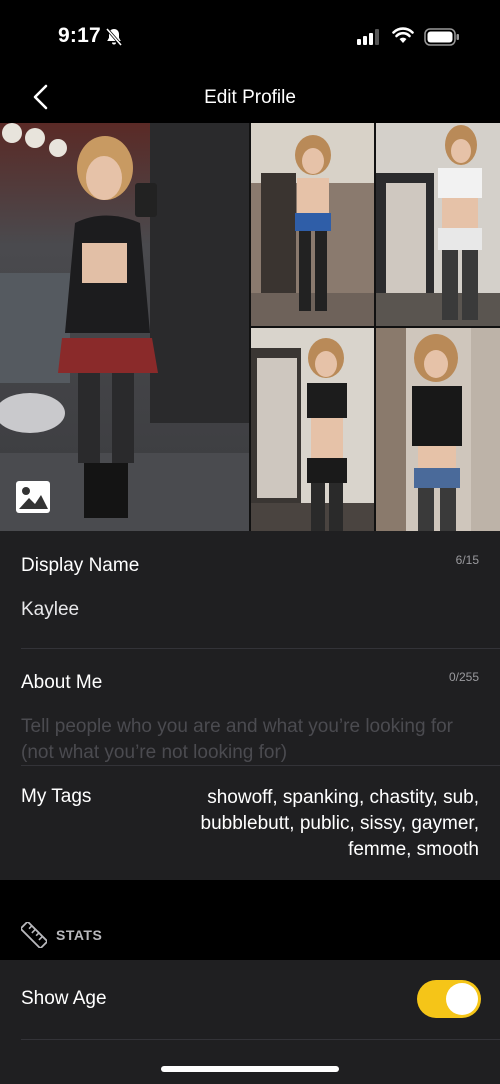 The image size is (500, 1084). What do you see at coordinates (34, 935) in the screenshot?
I see `ruler-icon` at bounding box center [34, 935].